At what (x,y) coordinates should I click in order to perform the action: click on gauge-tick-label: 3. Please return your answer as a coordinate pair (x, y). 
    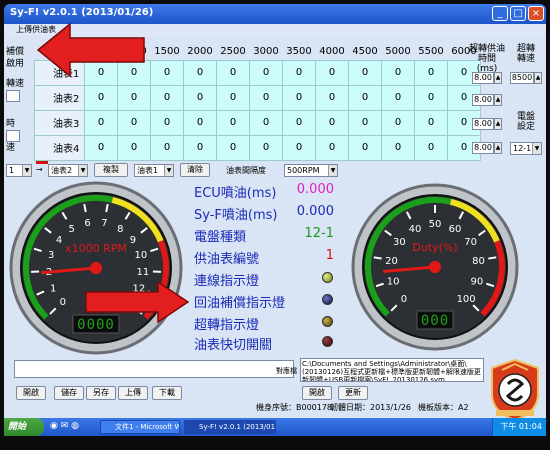
    Looking at the image, I should click on (51, 255).